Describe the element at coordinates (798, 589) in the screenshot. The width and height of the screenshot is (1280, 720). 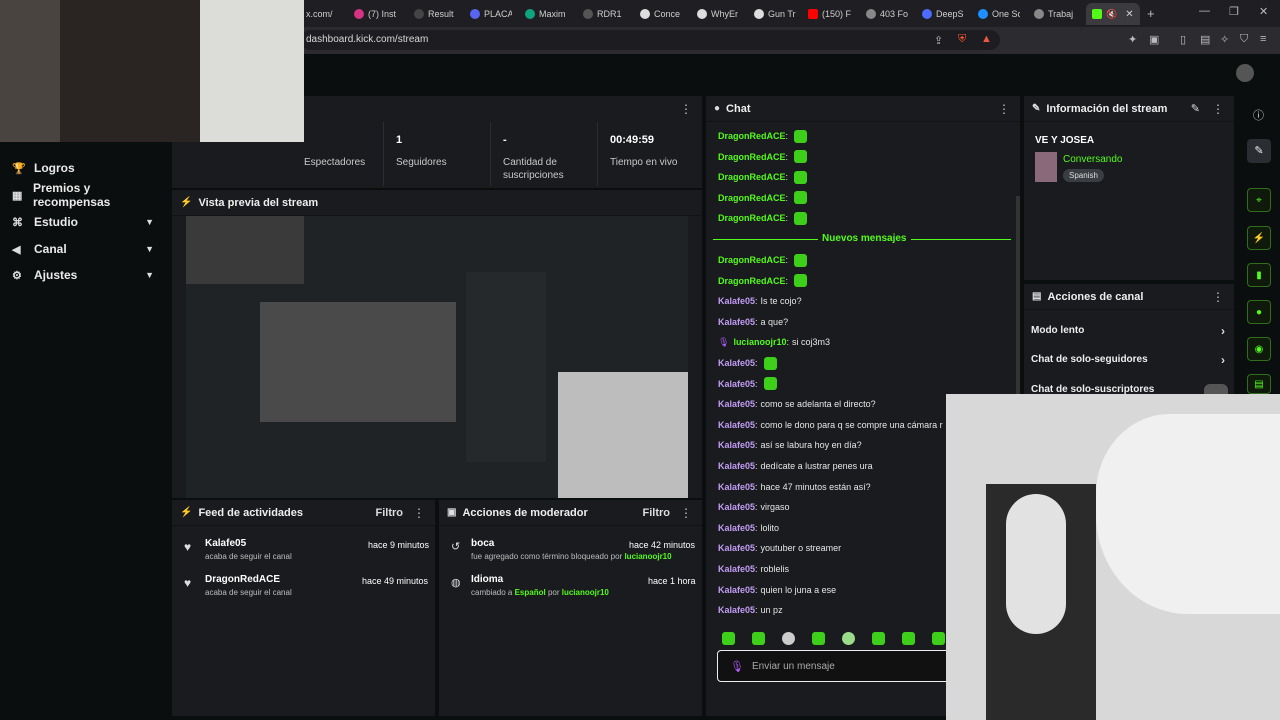
I see `chat-text: quien lo juna a ese` at that location.